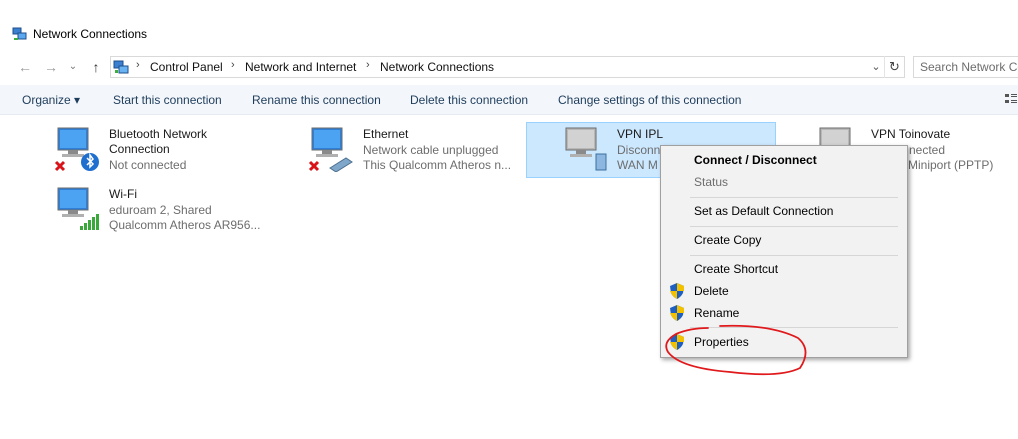  I want to click on breadcrumb-network-and-internet: Network and Internet, so click(300, 67).